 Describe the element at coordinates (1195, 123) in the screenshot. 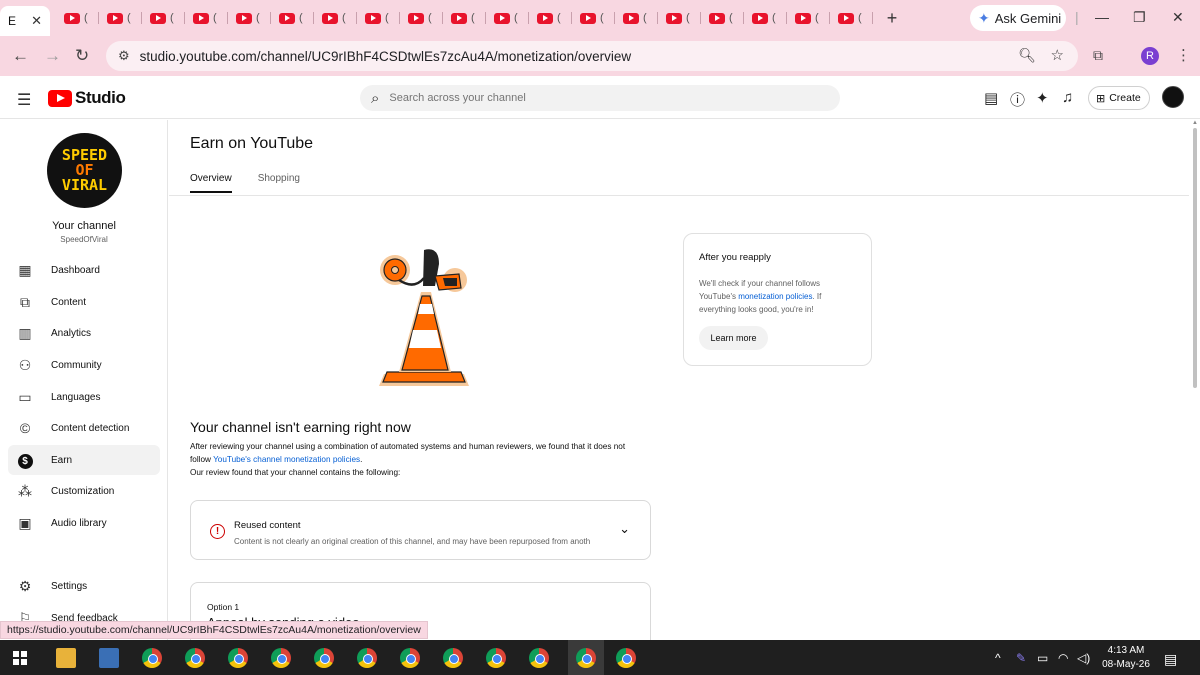

I see `scroll-up-arrow-icon: ▲` at that location.